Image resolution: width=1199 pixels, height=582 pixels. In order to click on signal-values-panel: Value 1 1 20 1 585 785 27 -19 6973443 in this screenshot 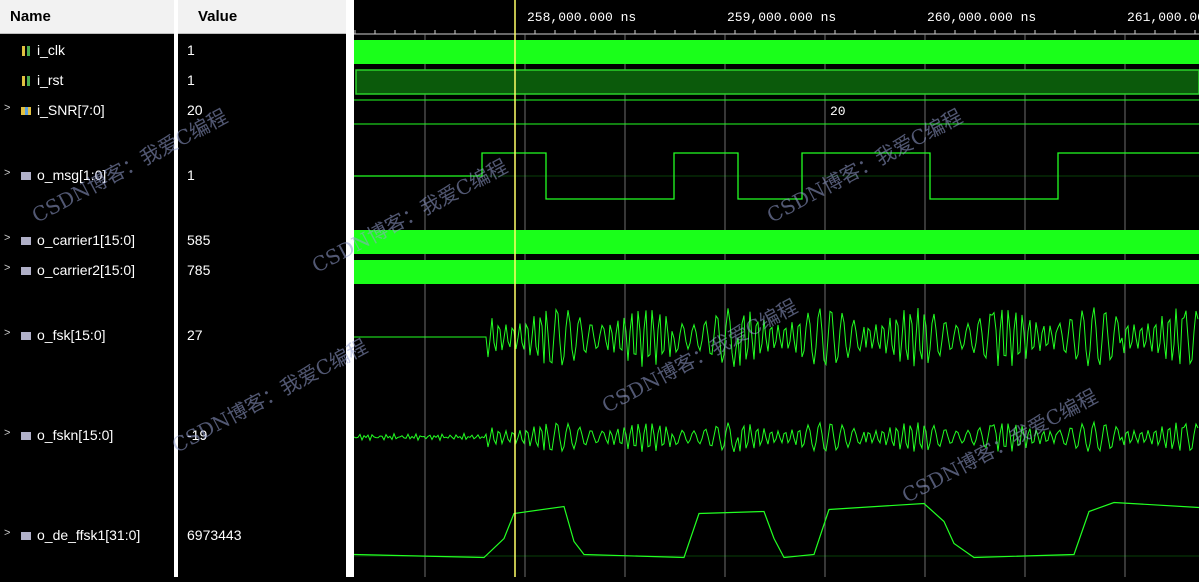, I will do `click(262, 288)`.